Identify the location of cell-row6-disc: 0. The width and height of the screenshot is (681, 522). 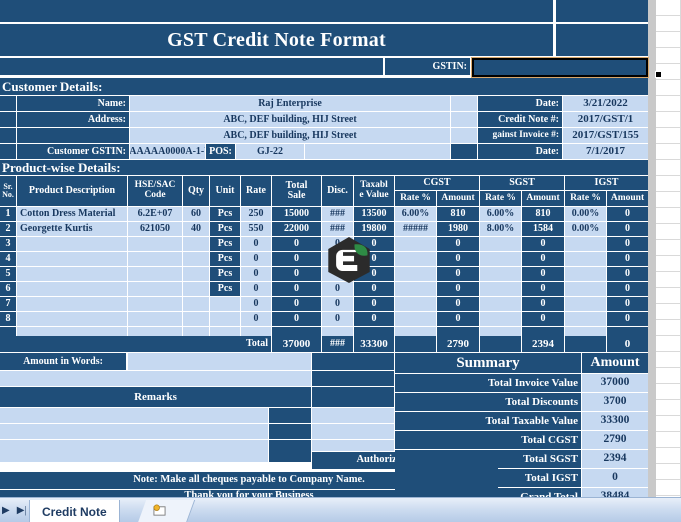
(337, 289).